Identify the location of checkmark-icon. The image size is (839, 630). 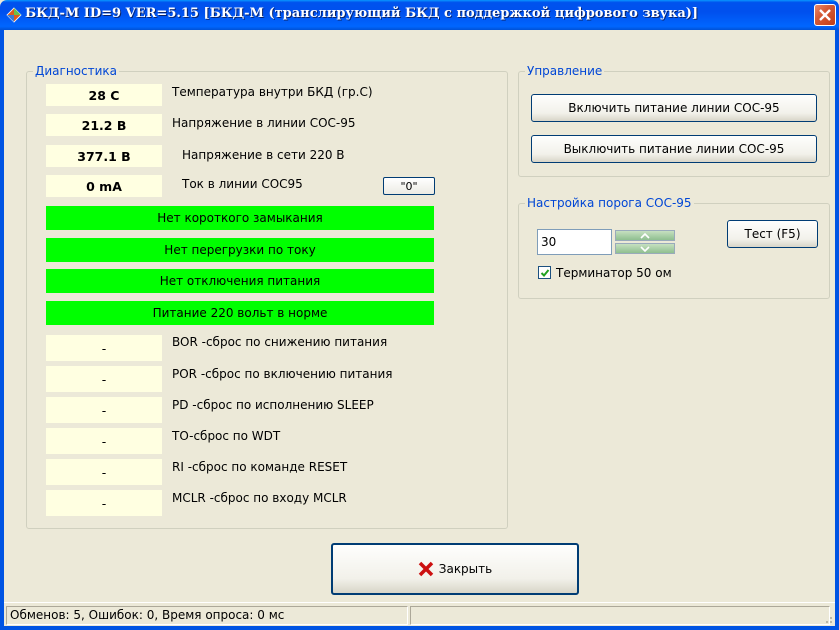
(544, 272).